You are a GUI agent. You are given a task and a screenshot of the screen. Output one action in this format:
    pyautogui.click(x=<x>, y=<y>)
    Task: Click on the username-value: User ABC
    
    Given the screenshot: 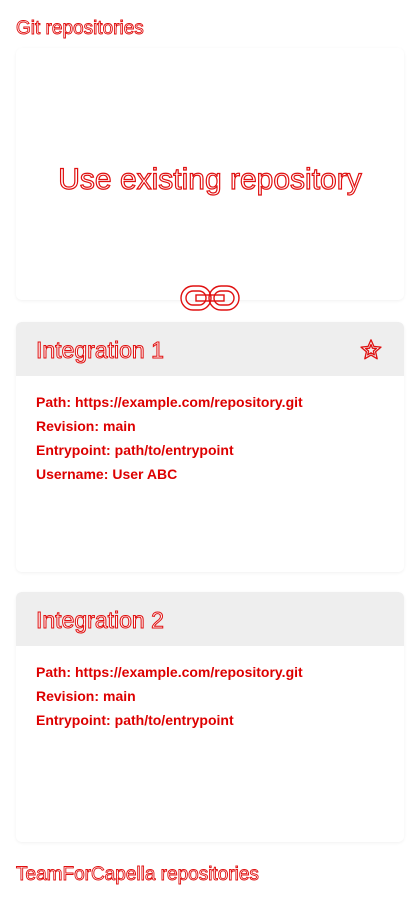 What is the action you would take?
    pyautogui.click(x=145, y=474)
    